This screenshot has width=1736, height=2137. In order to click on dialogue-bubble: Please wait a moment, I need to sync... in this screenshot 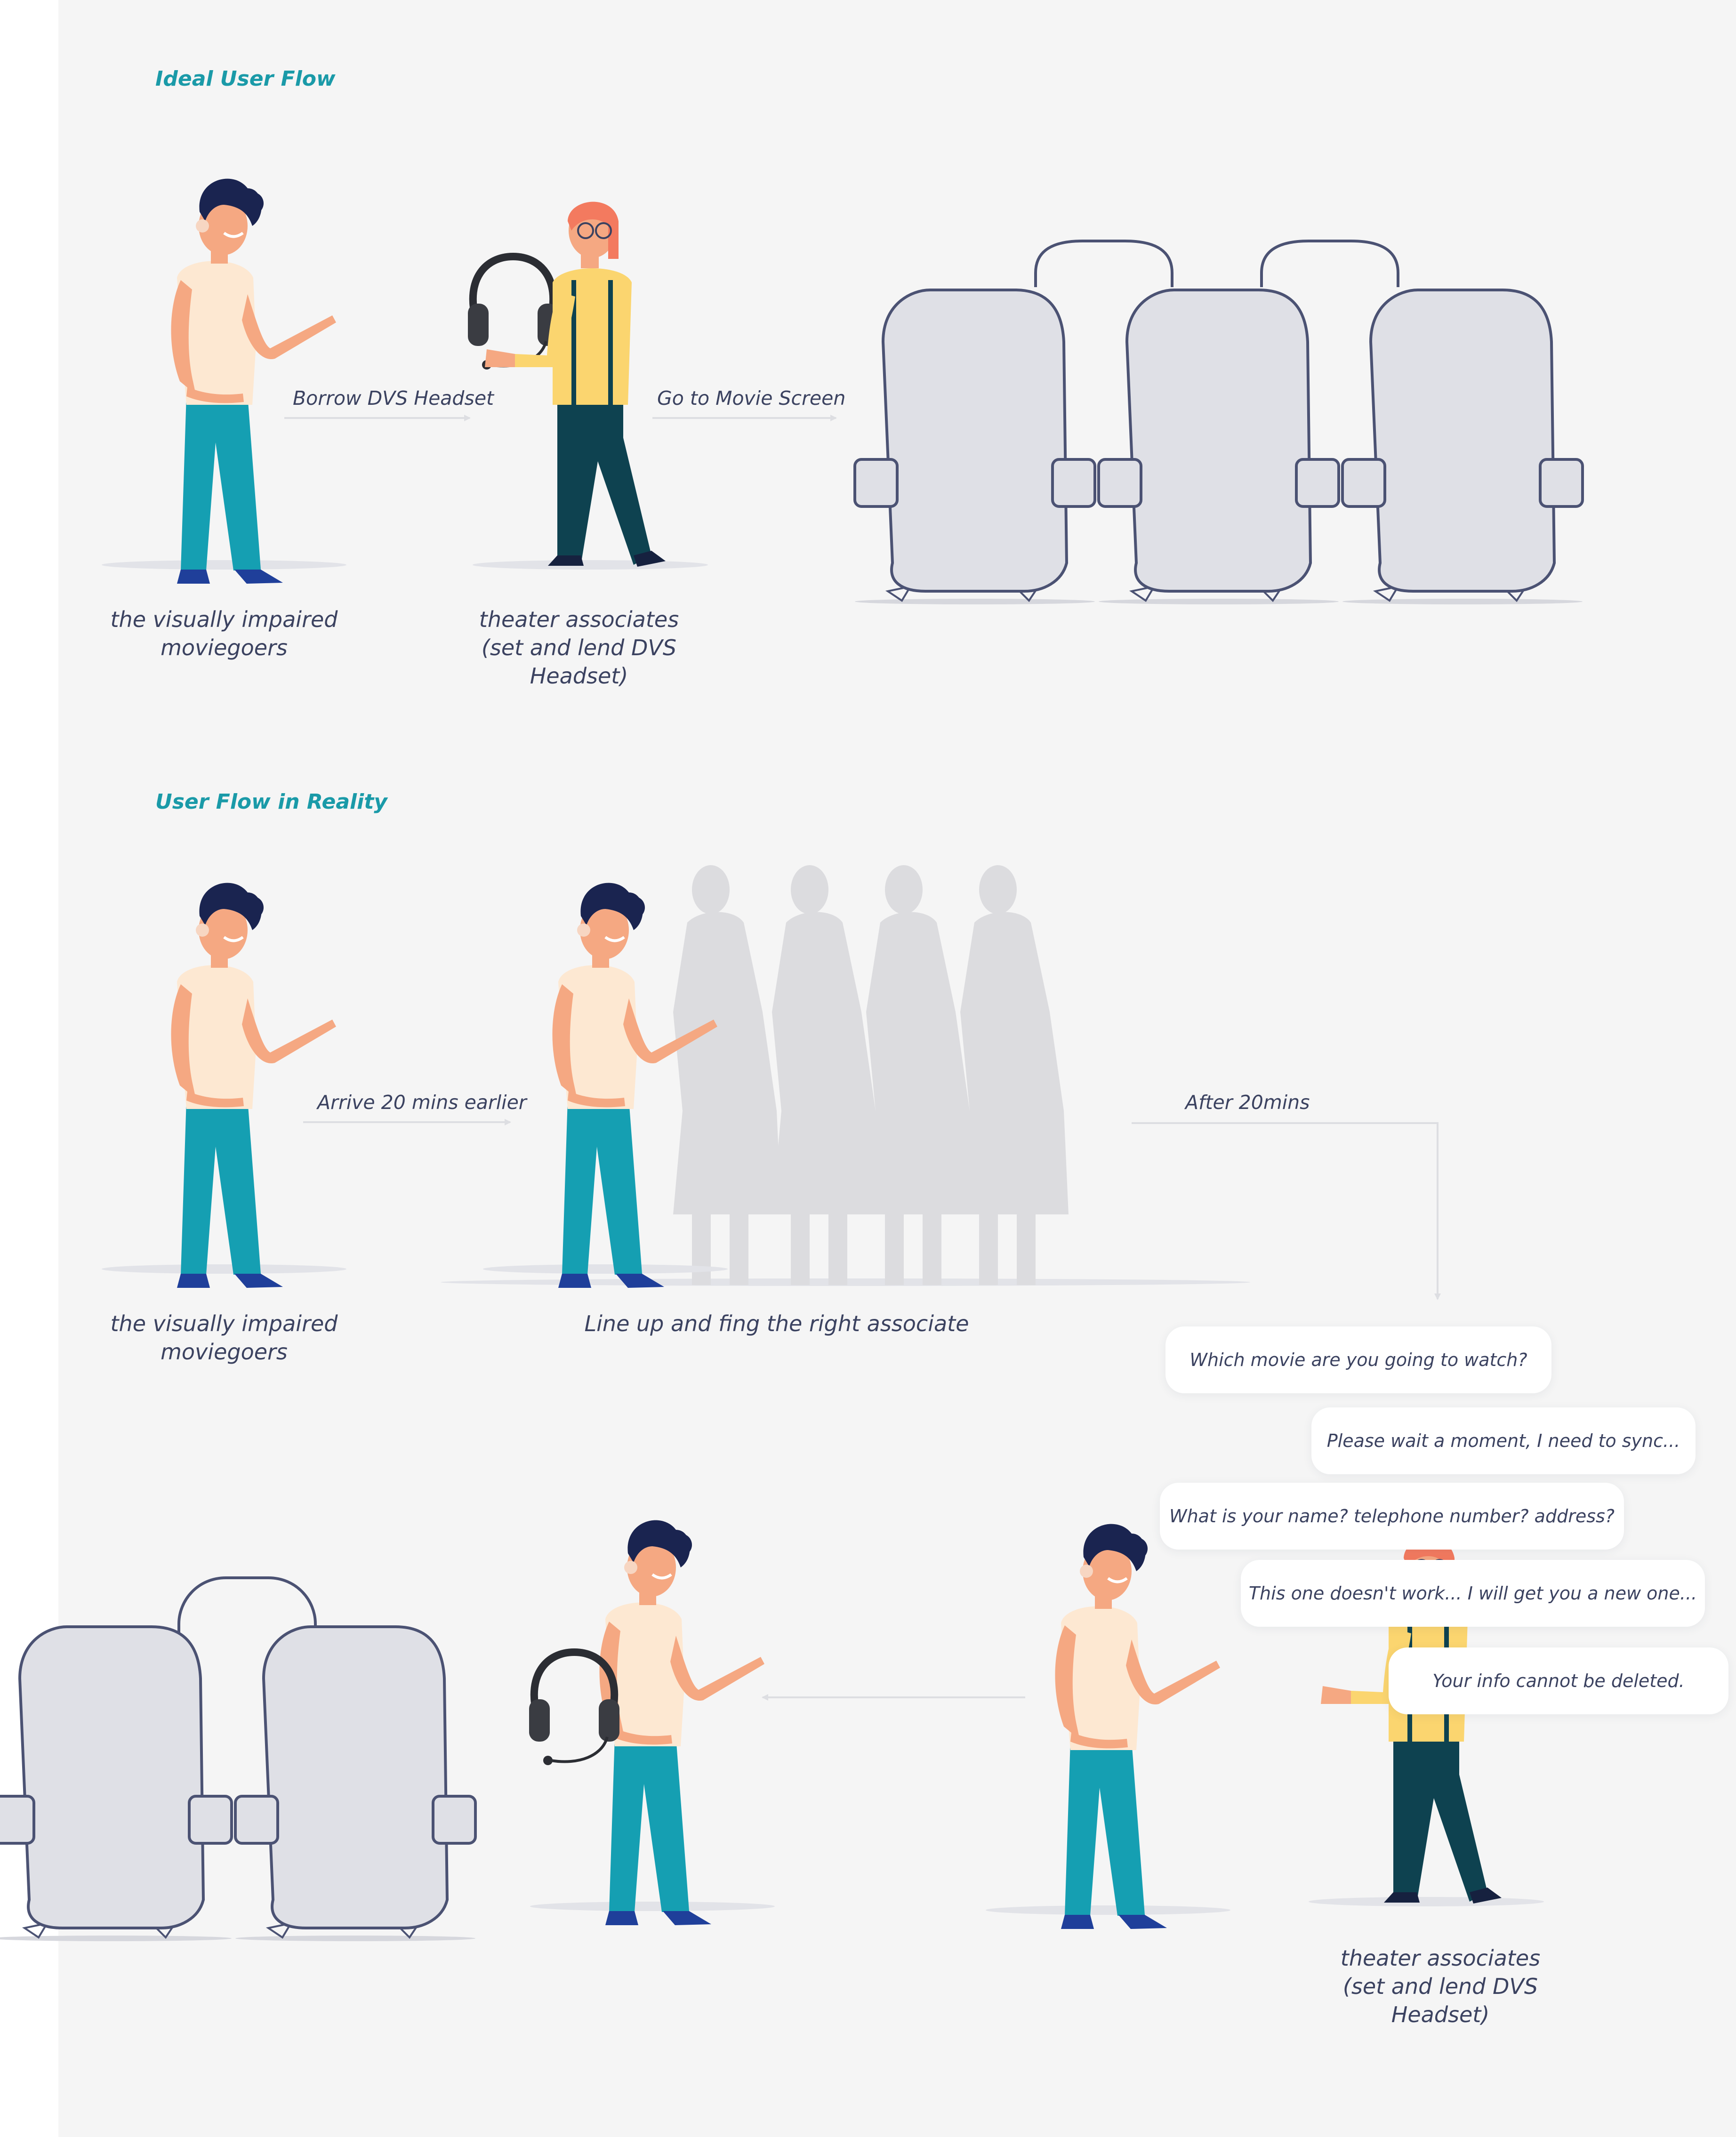, I will do `click(1503, 1440)`.